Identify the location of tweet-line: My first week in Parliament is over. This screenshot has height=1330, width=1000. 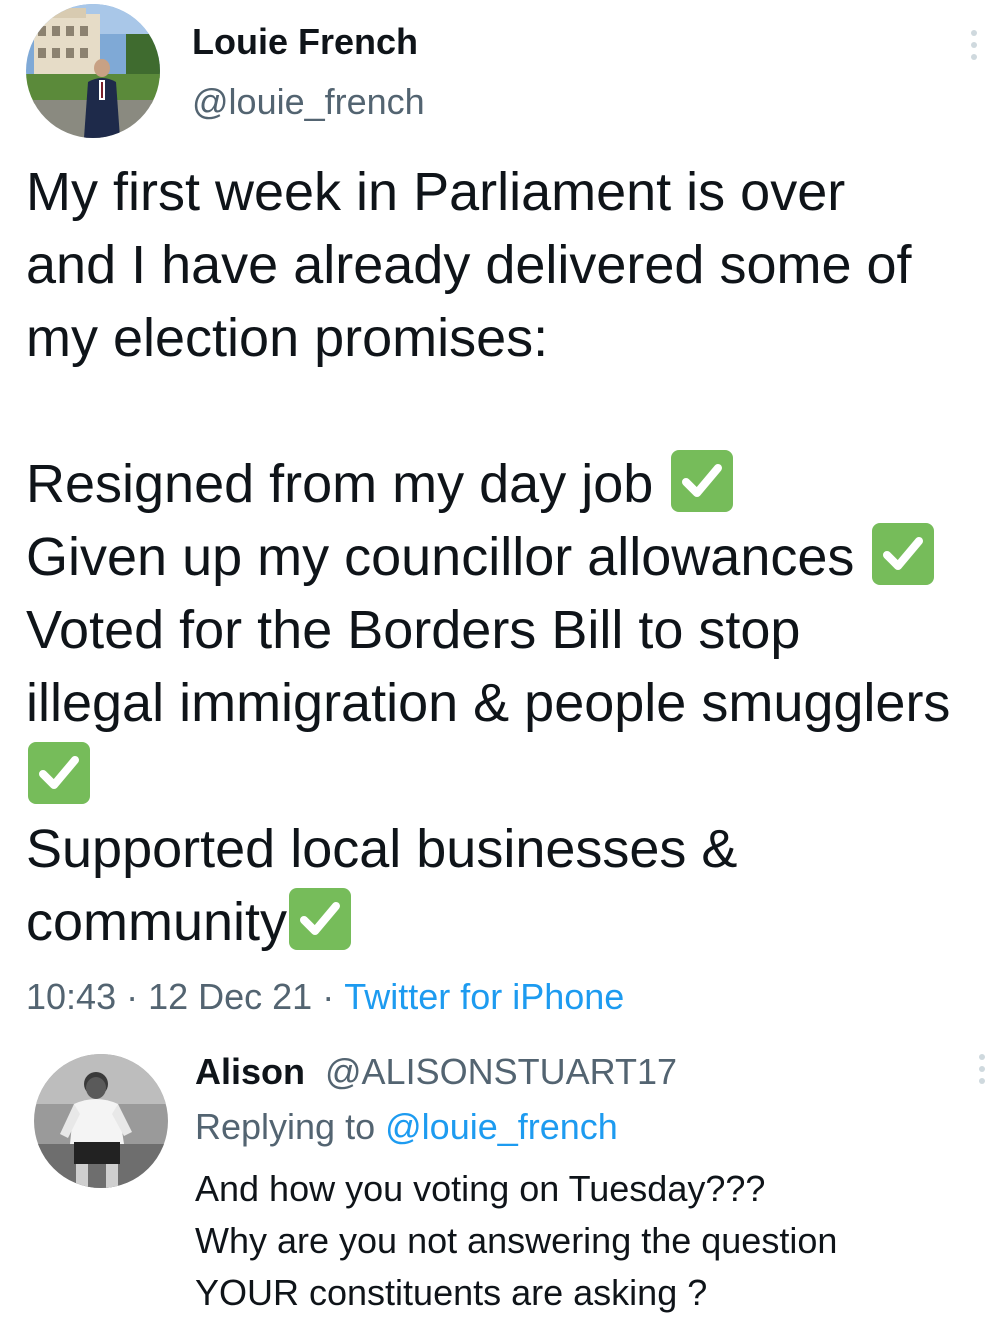
(436, 192).